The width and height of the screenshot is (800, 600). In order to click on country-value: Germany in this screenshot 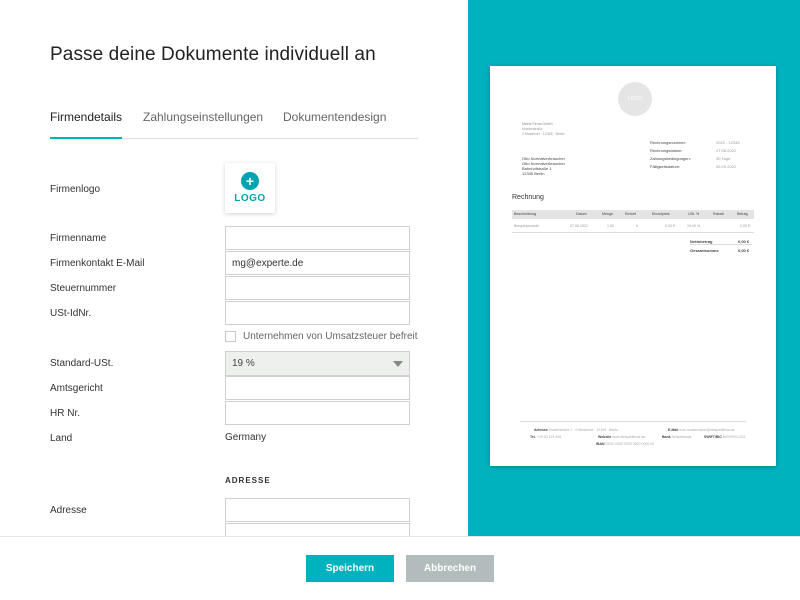, I will do `click(246, 437)`.